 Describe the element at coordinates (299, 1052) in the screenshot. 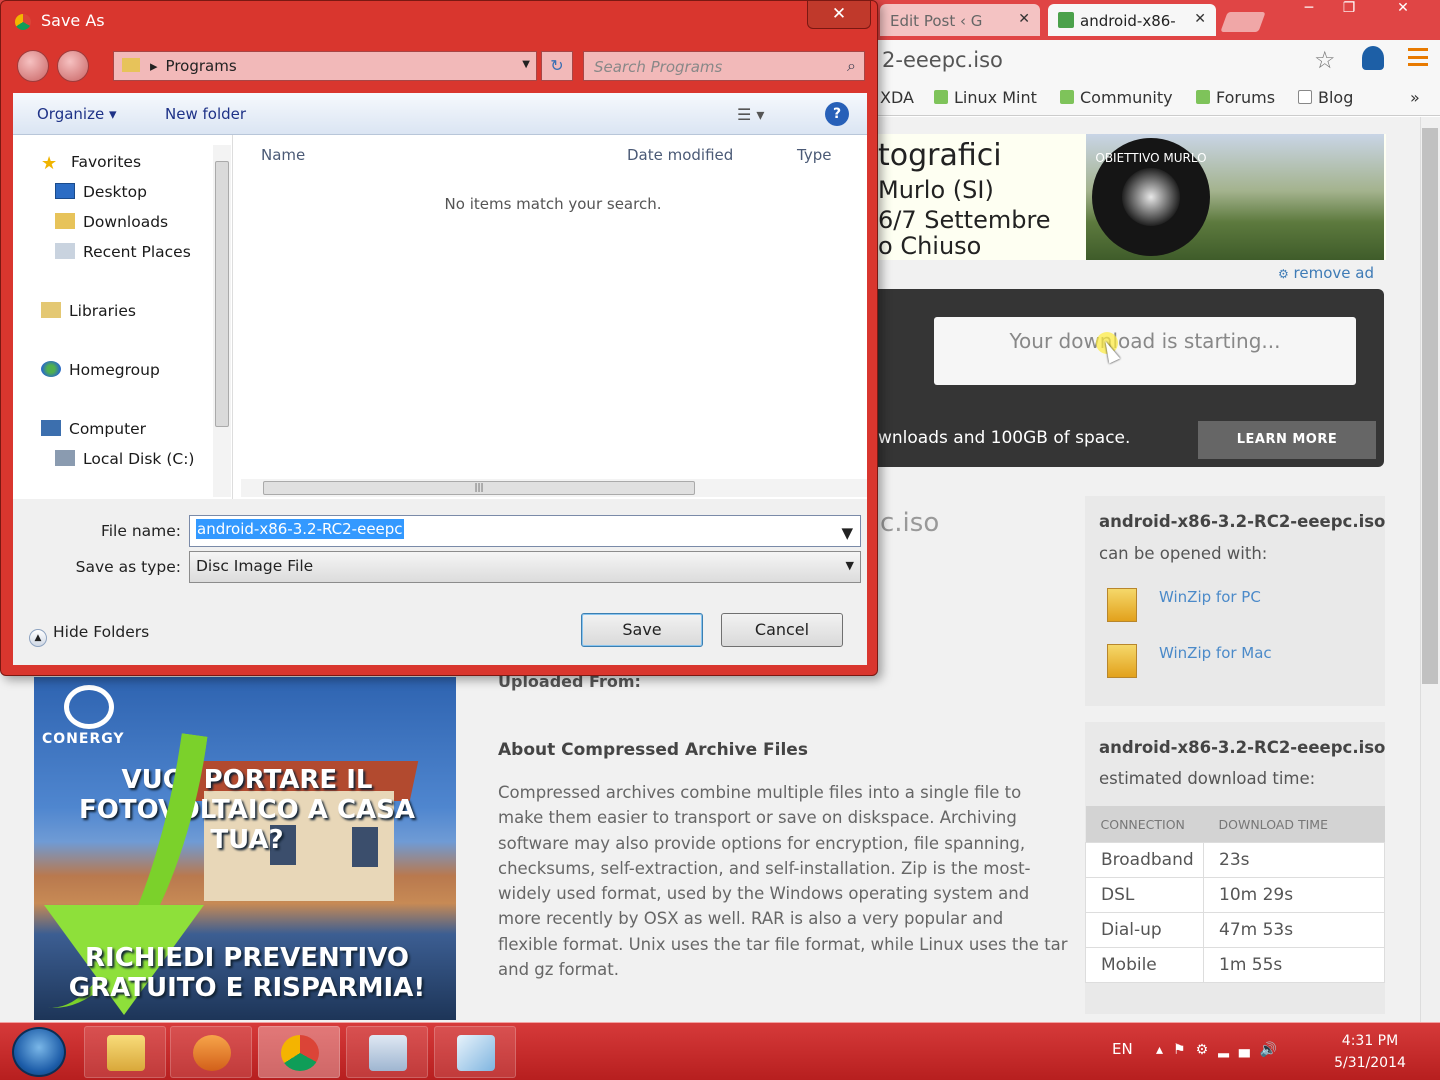

I see `taskbar-chrome` at that location.